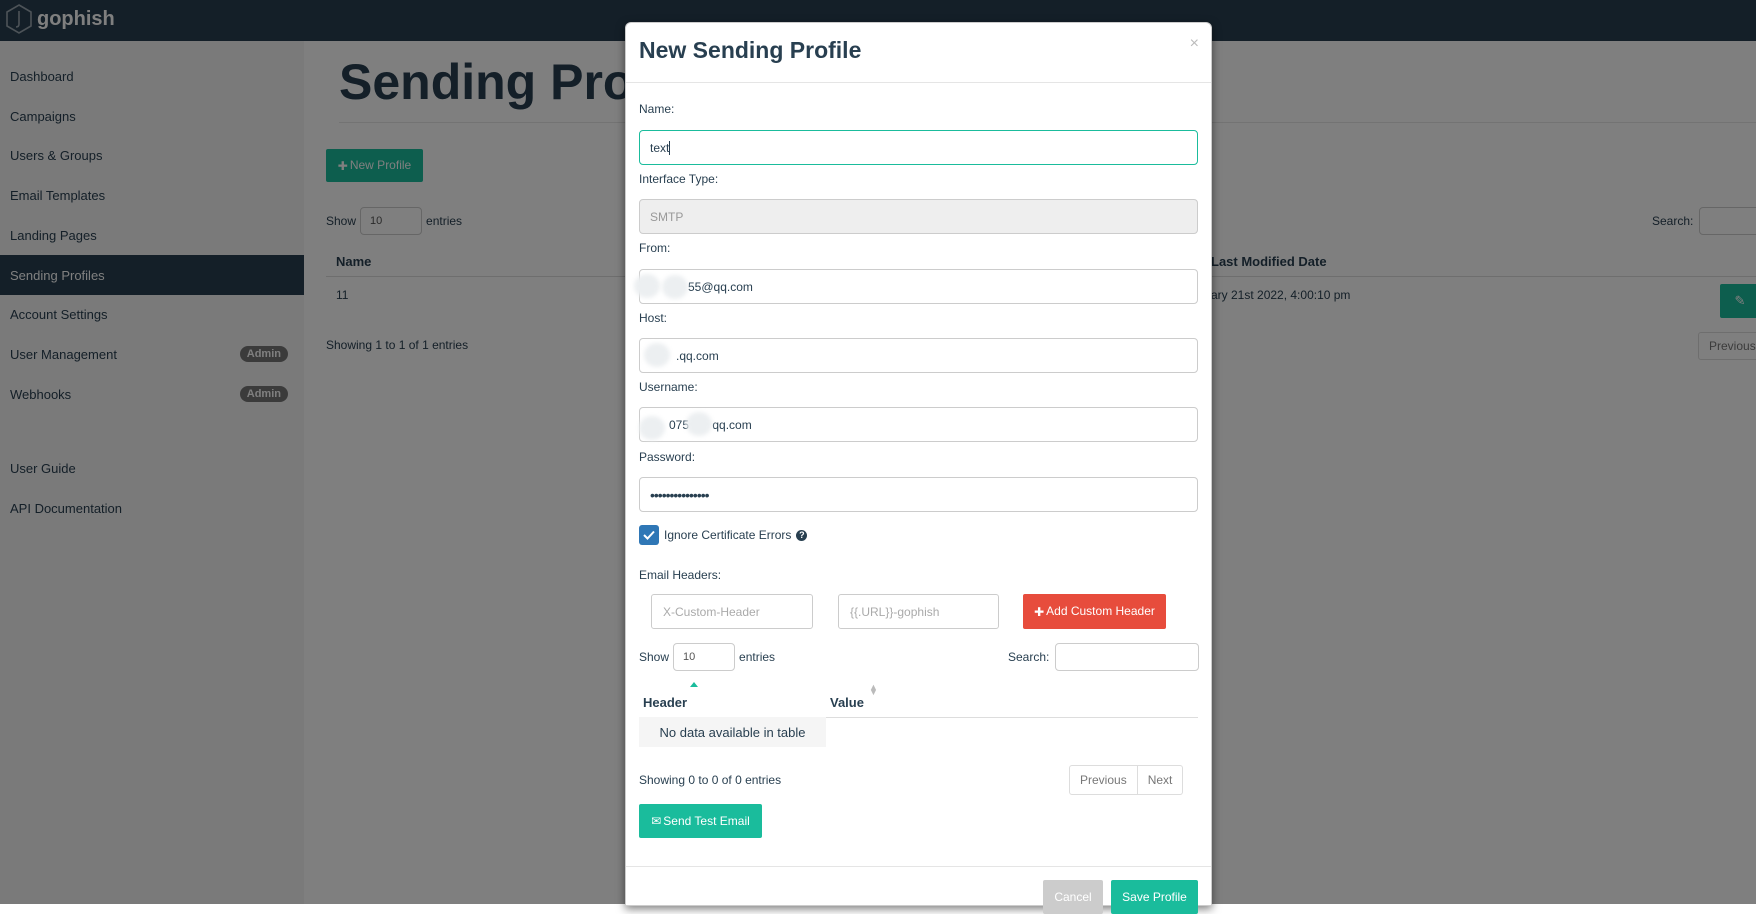 The image size is (1756, 914). What do you see at coordinates (679, 179) in the screenshot?
I see `interface-type-label: Interface Type:` at bounding box center [679, 179].